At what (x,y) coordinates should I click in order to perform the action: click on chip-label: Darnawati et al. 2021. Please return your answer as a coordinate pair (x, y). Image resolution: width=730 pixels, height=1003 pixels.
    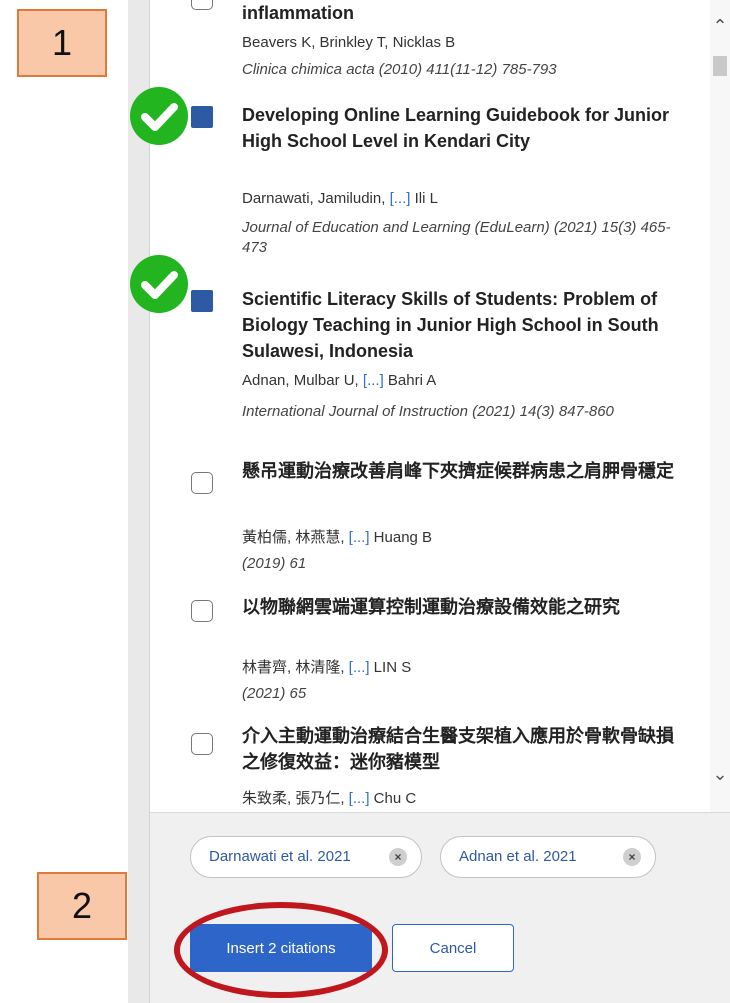
    Looking at the image, I should click on (280, 856).